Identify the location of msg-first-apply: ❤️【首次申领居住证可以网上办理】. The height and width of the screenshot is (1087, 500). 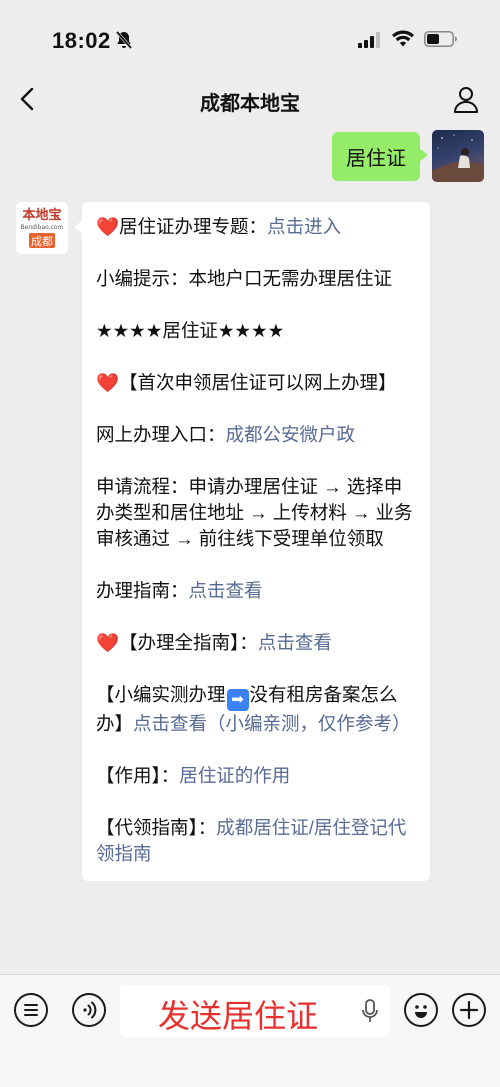
(256, 383).